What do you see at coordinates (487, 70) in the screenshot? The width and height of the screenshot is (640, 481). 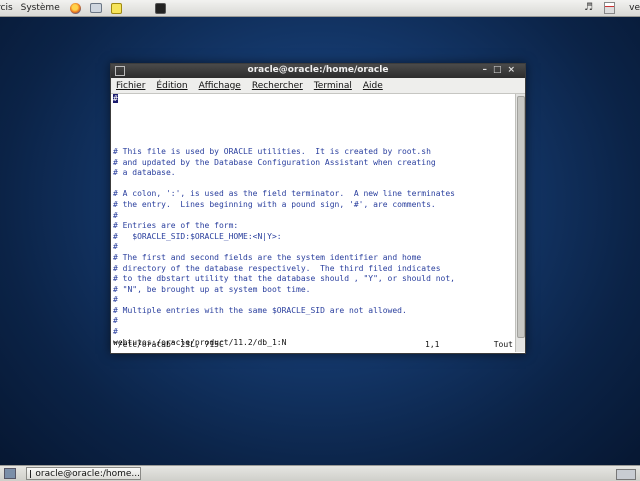 I see `minimize-icon: –` at bounding box center [487, 70].